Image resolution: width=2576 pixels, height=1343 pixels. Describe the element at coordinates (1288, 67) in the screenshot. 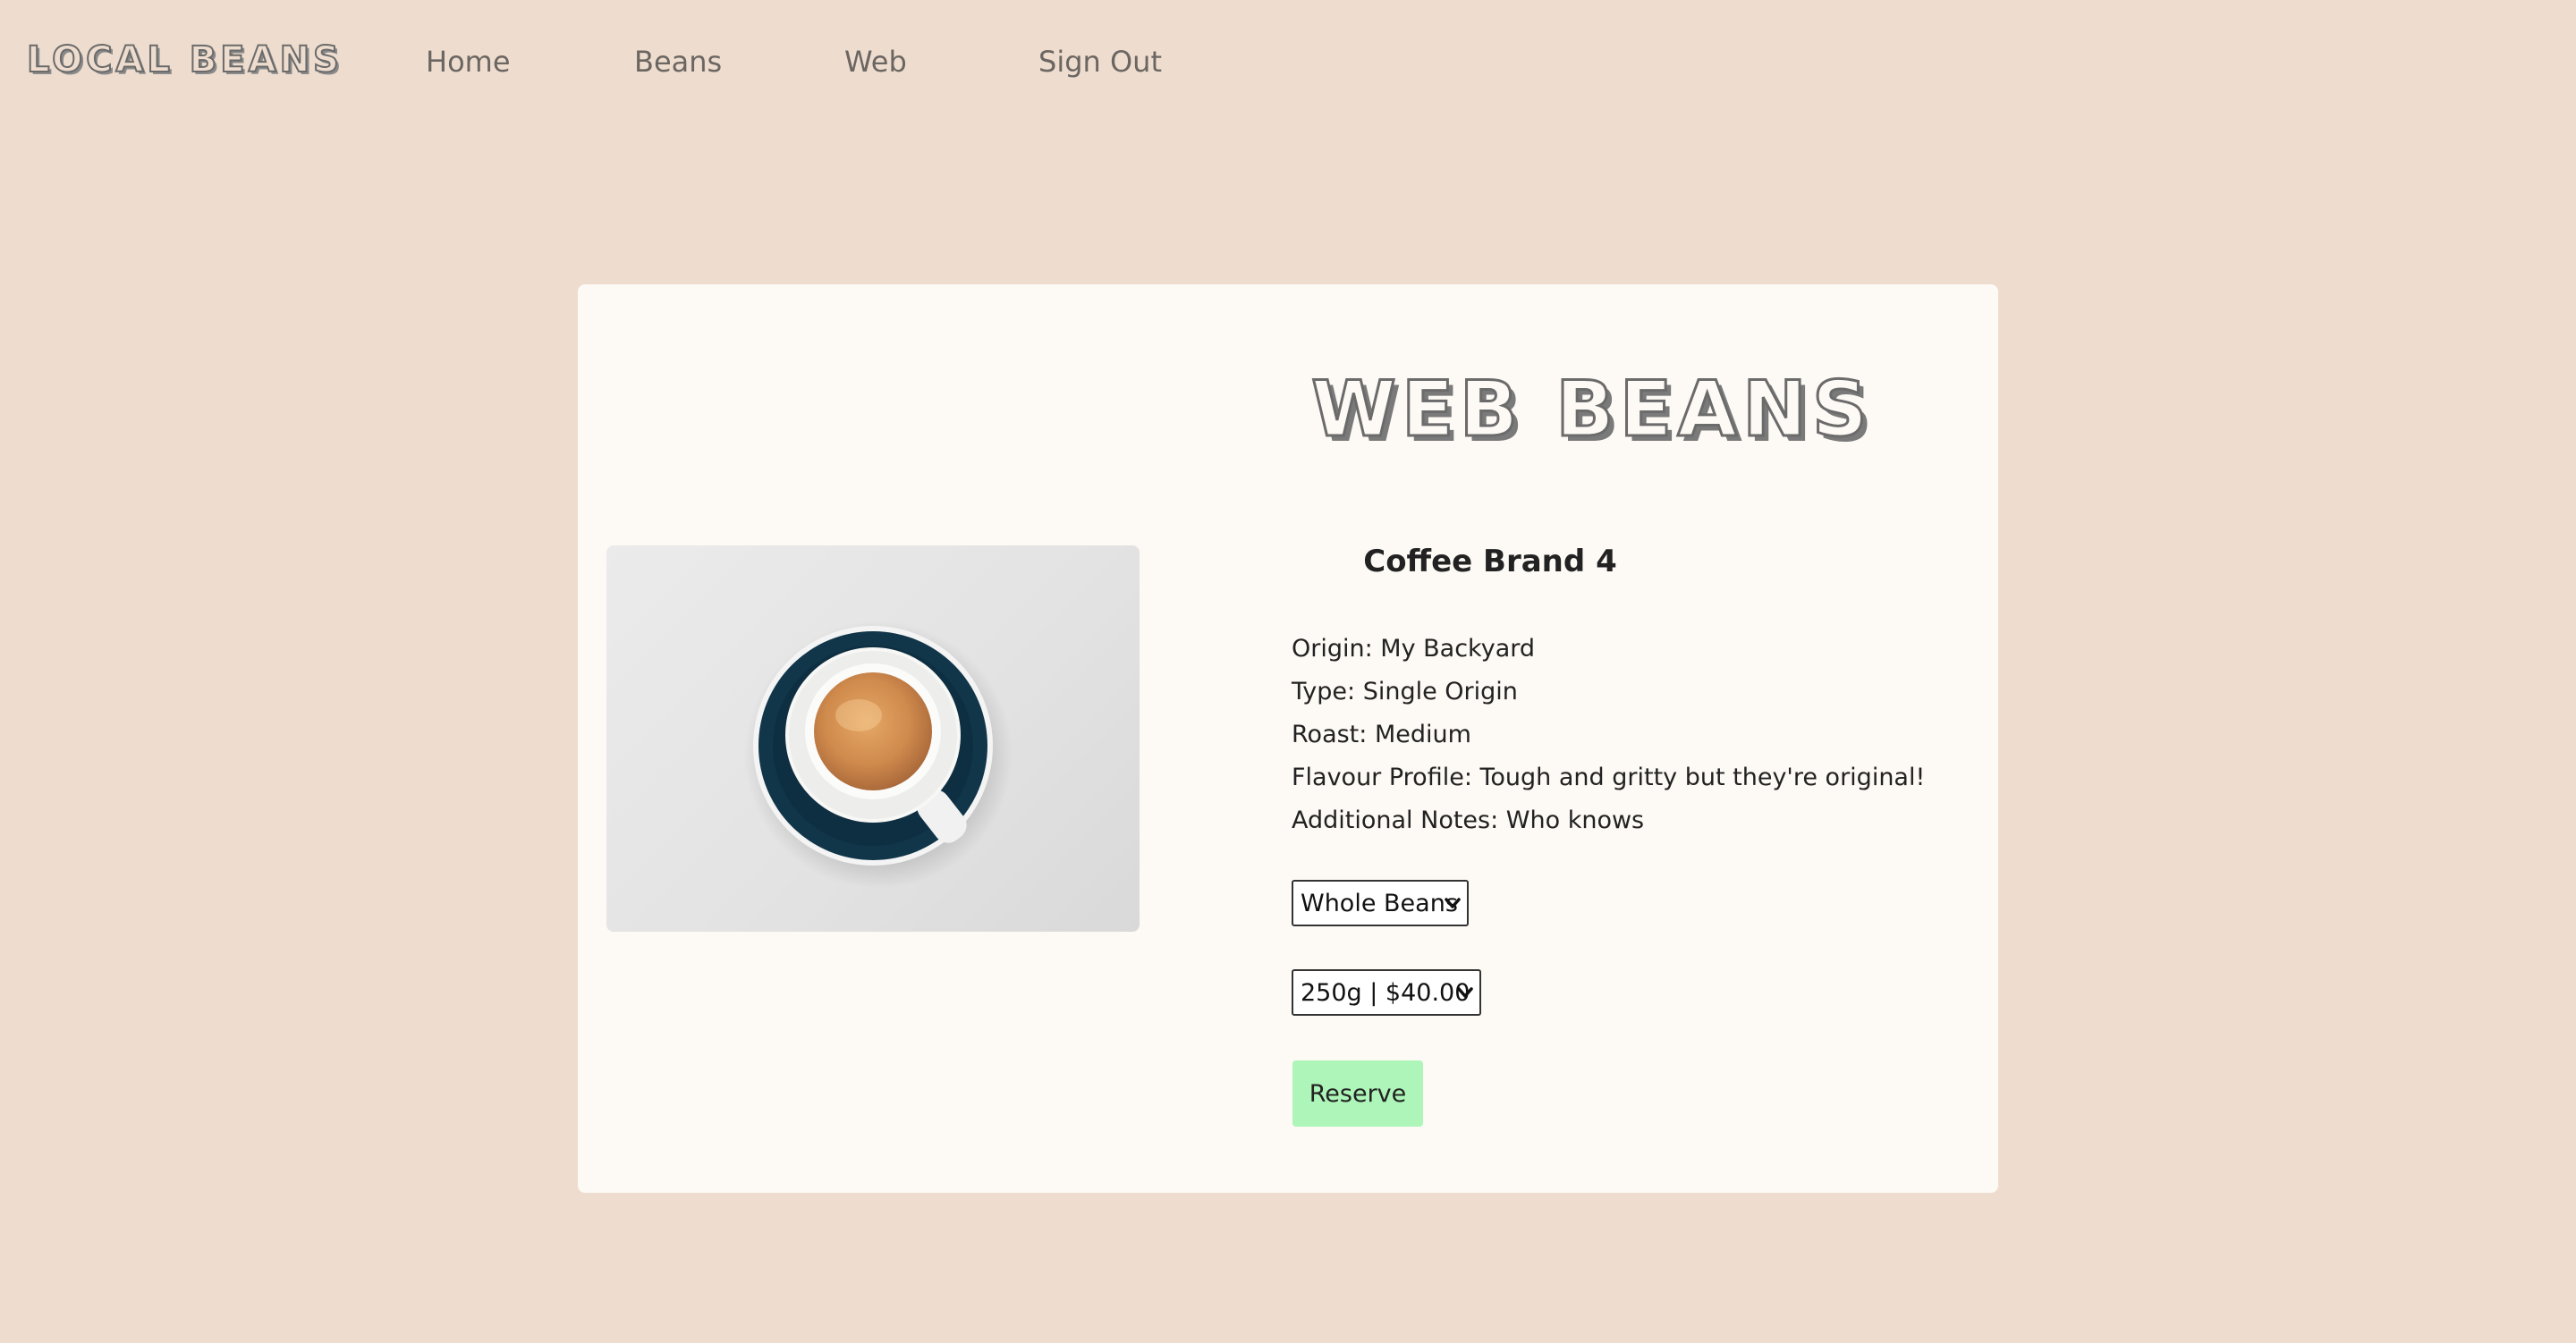

I see `top-navigation: LOCAL BEANS Home Beans Web Sign Out` at that location.